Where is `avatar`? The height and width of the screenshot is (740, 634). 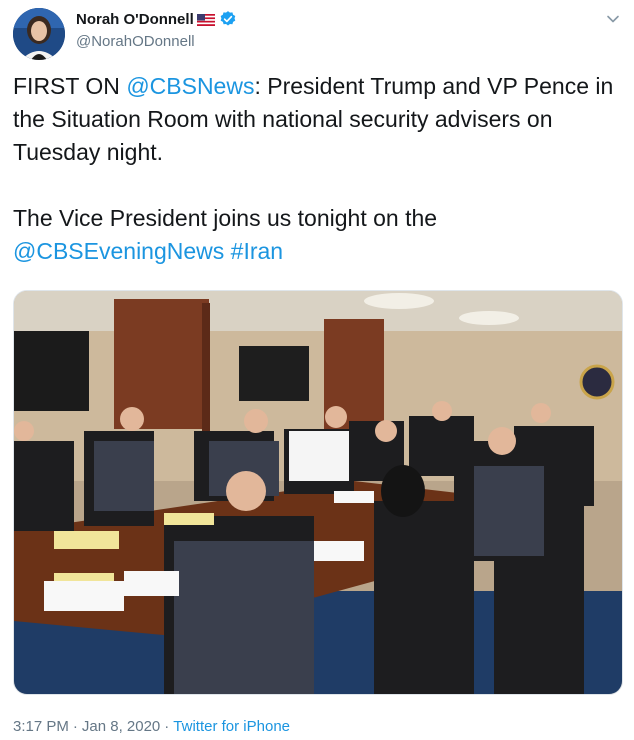 avatar is located at coordinates (39, 34).